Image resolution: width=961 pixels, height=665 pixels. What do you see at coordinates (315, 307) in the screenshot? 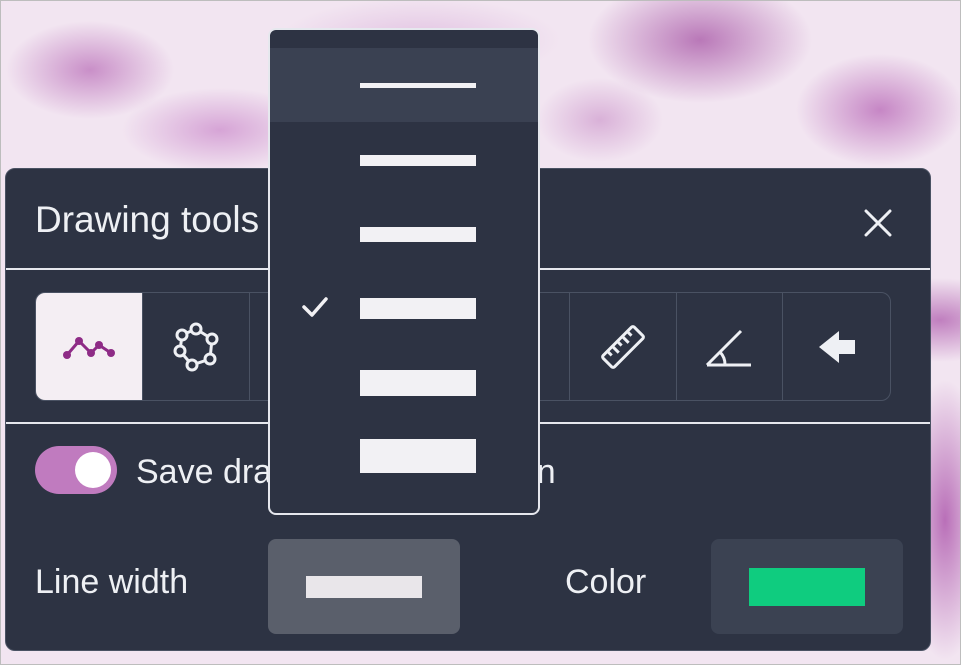
I see `checkmark-icon` at bounding box center [315, 307].